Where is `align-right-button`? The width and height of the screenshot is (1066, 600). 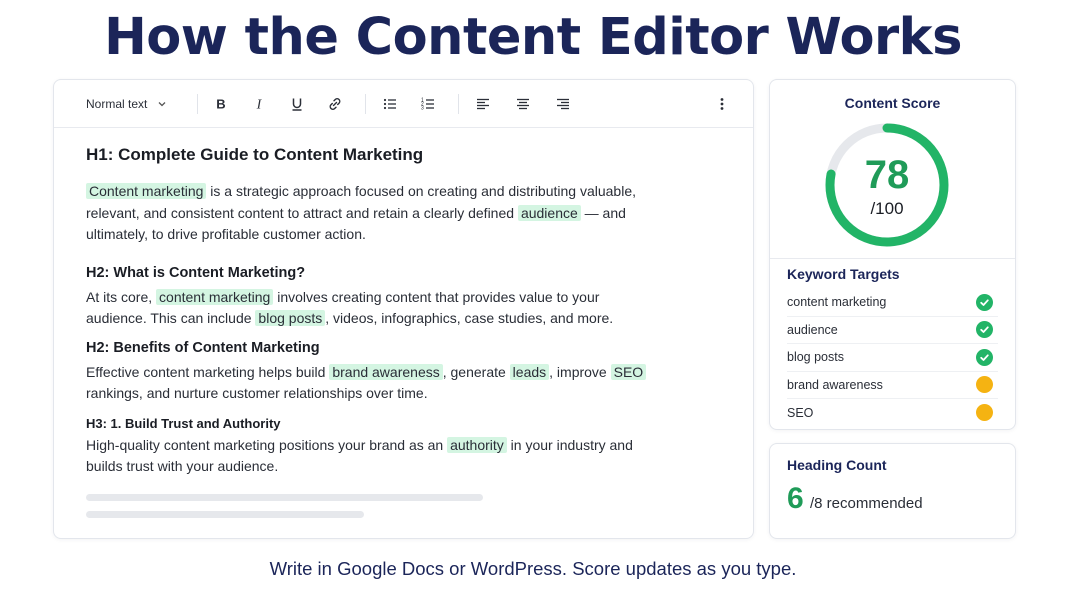
align-right-button is located at coordinates (563, 104).